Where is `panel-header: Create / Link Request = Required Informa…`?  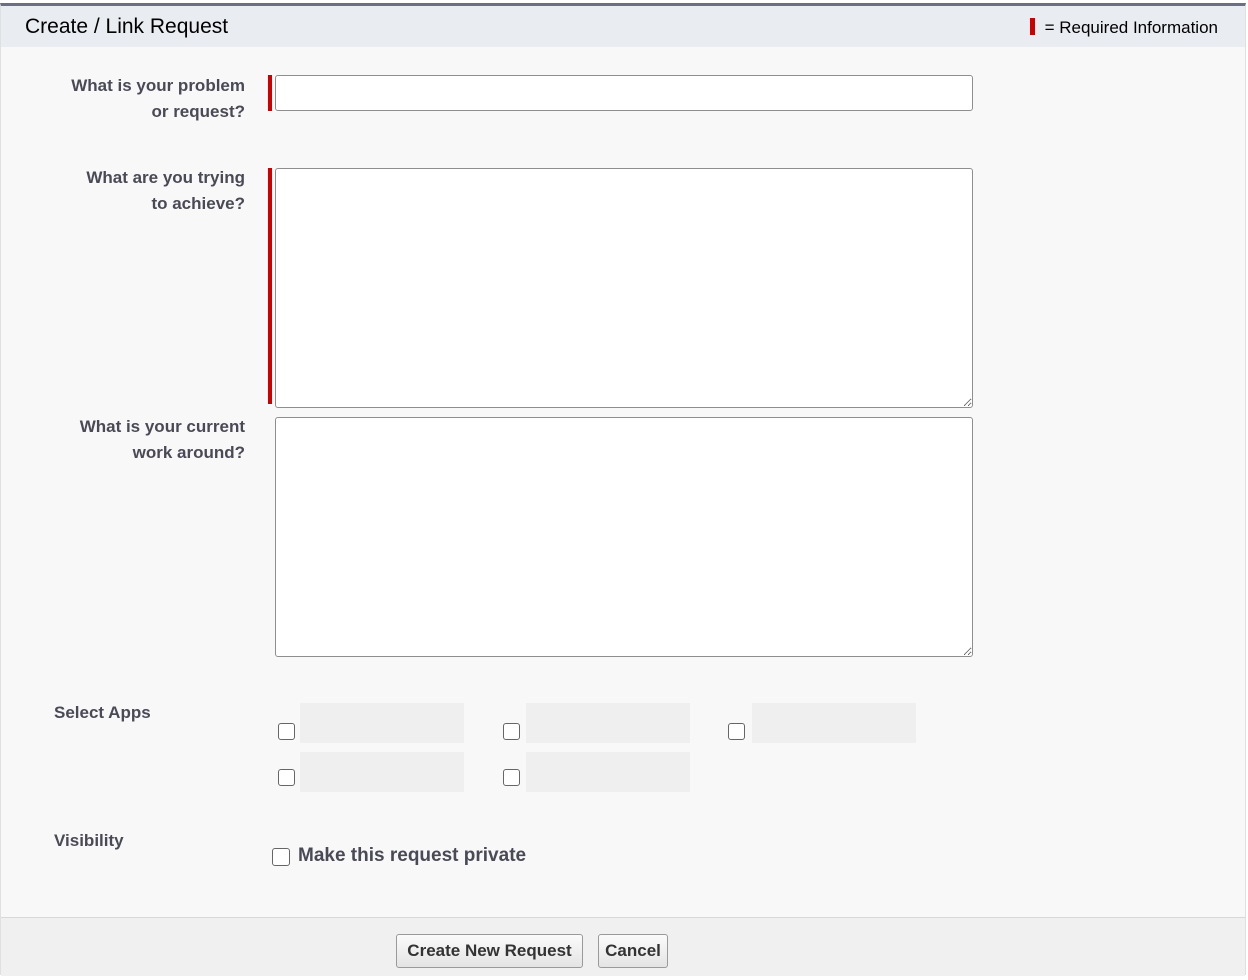
panel-header: Create / Link Request = Required Informa… is located at coordinates (623, 26).